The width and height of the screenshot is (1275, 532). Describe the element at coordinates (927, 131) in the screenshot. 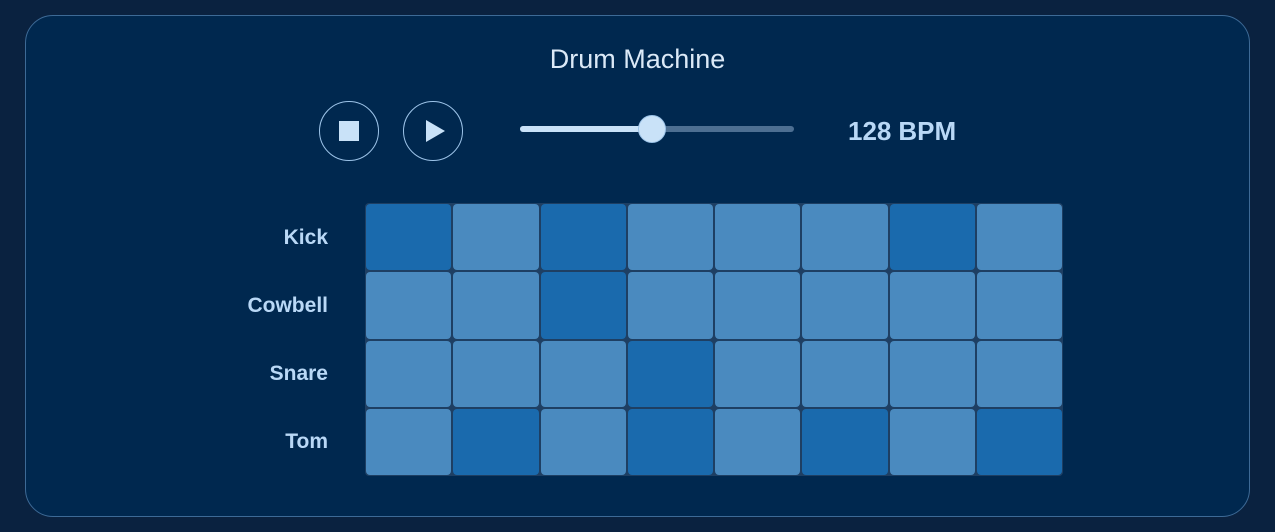

I see `bpm-unit: BPM` at that location.